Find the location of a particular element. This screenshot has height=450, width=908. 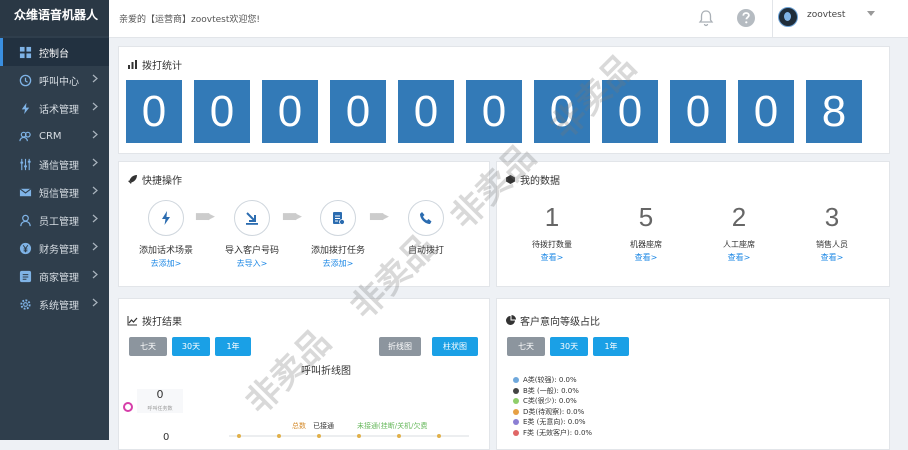

sidebar-item-staff: 员工管理 is located at coordinates (54, 220).